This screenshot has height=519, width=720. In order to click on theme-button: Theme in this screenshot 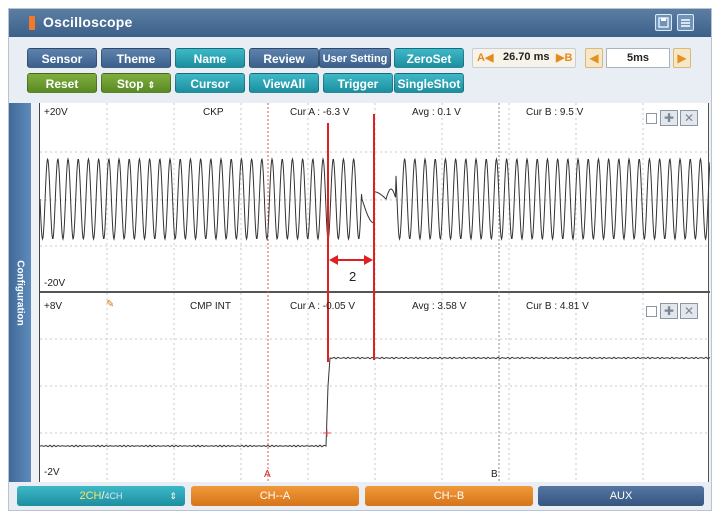, I will do `click(136, 58)`.